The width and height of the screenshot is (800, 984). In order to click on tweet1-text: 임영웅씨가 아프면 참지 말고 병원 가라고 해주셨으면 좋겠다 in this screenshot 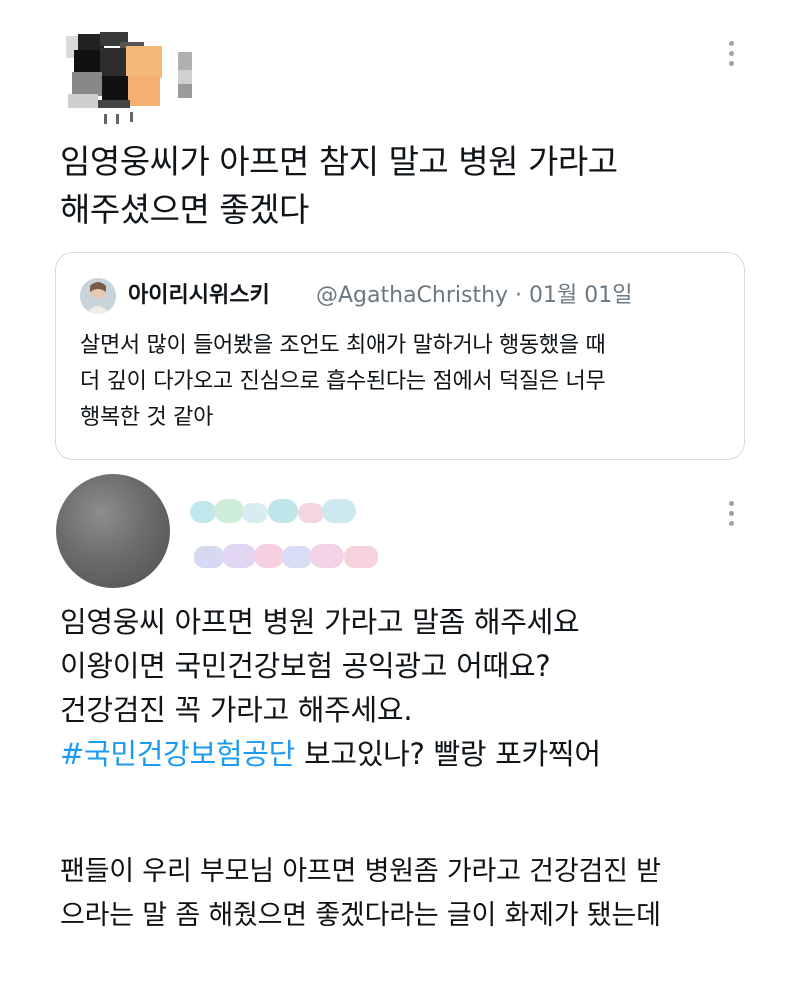, I will do `click(410, 186)`.